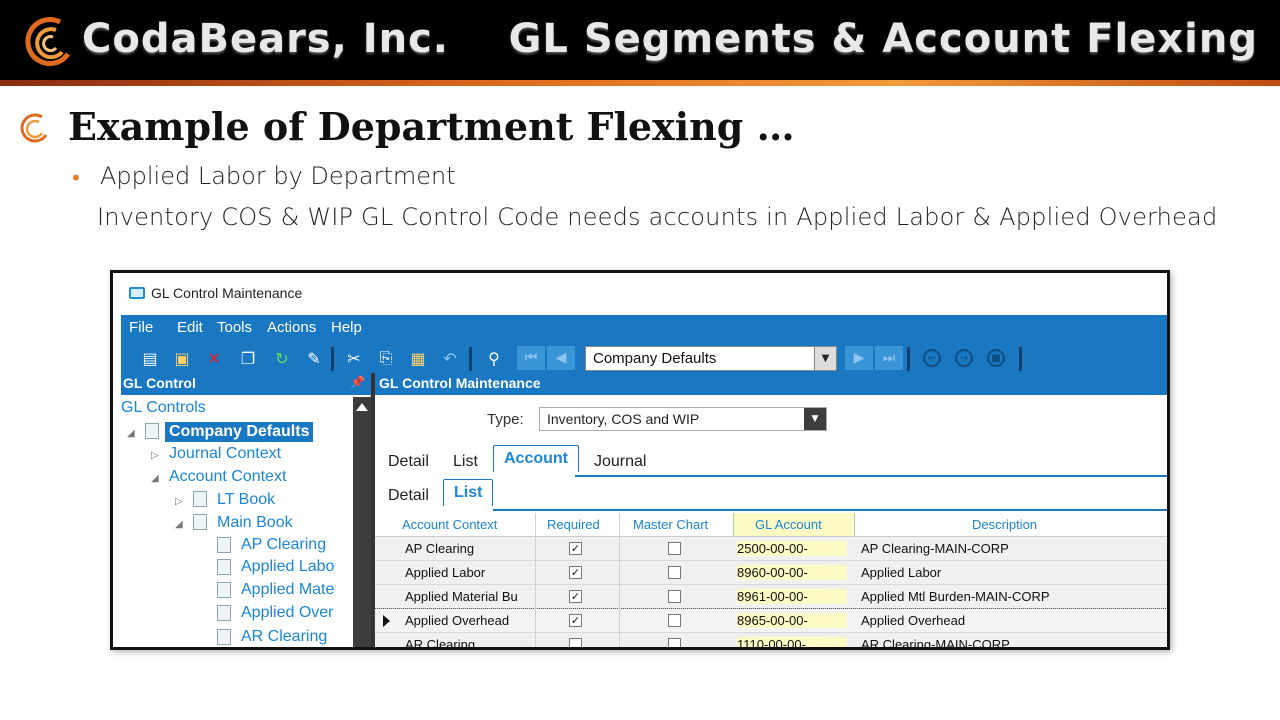 This screenshot has width=1280, height=720. I want to click on column-header-master-chart: Master Chart, so click(670, 524).